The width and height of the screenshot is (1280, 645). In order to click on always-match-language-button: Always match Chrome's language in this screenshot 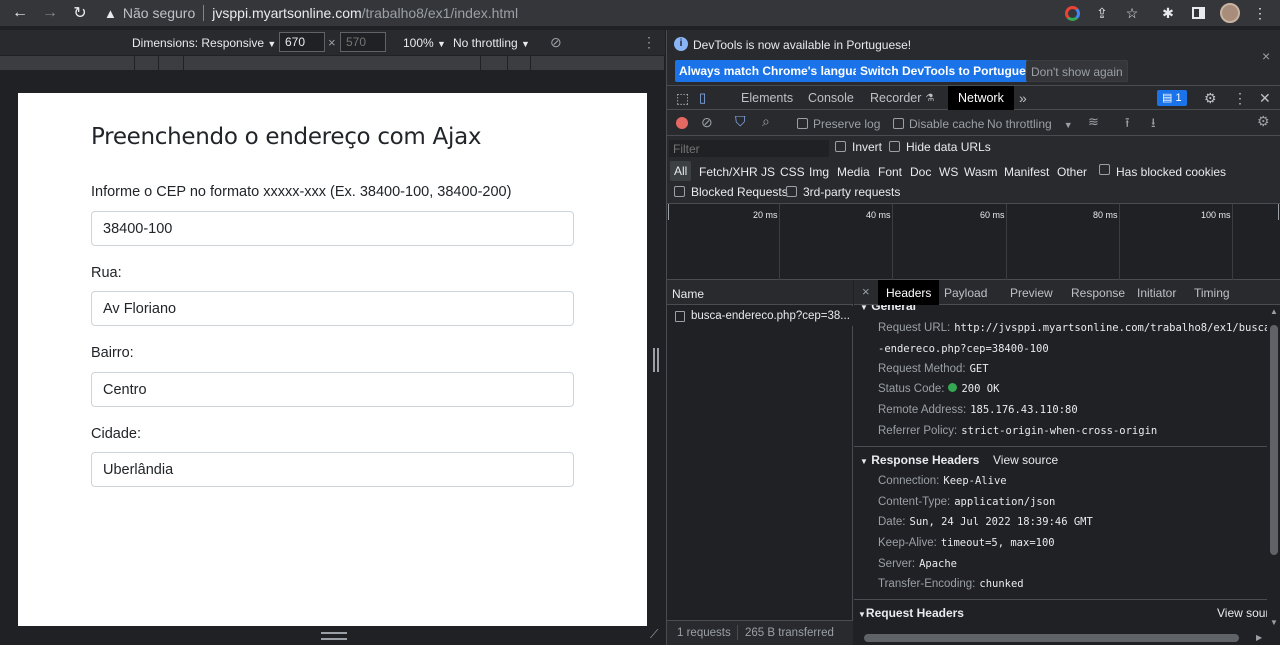, I will do `click(776, 71)`.